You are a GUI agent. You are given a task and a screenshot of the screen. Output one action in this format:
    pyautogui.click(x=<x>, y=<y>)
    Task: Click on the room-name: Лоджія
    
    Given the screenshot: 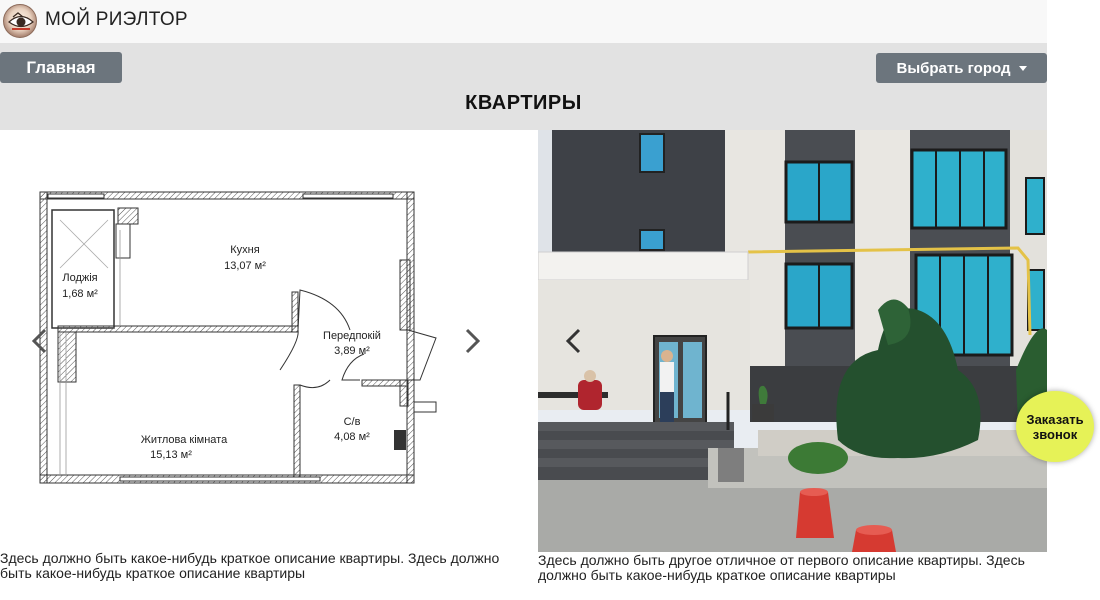 What is the action you would take?
    pyautogui.click(x=79, y=278)
    